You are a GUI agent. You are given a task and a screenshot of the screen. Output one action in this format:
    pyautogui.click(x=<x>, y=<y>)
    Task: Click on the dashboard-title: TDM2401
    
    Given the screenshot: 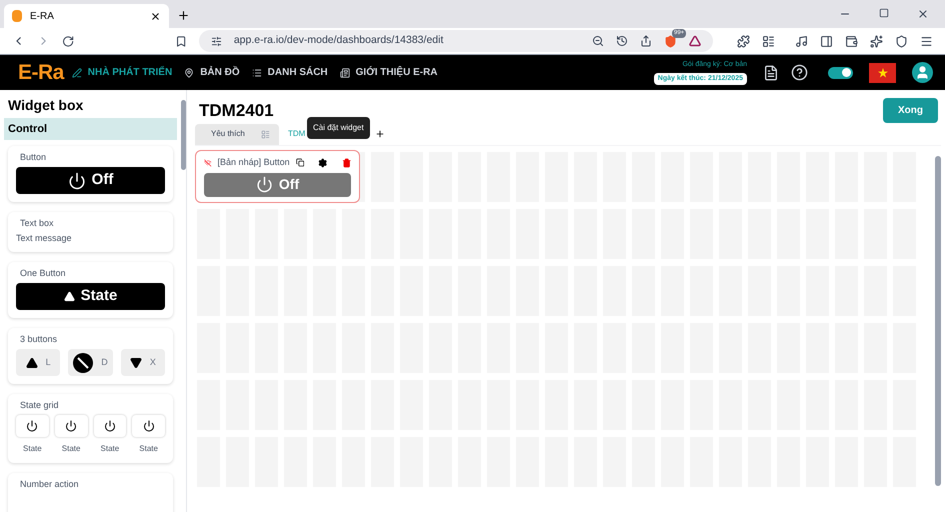 What is the action you would take?
    pyautogui.click(x=236, y=111)
    